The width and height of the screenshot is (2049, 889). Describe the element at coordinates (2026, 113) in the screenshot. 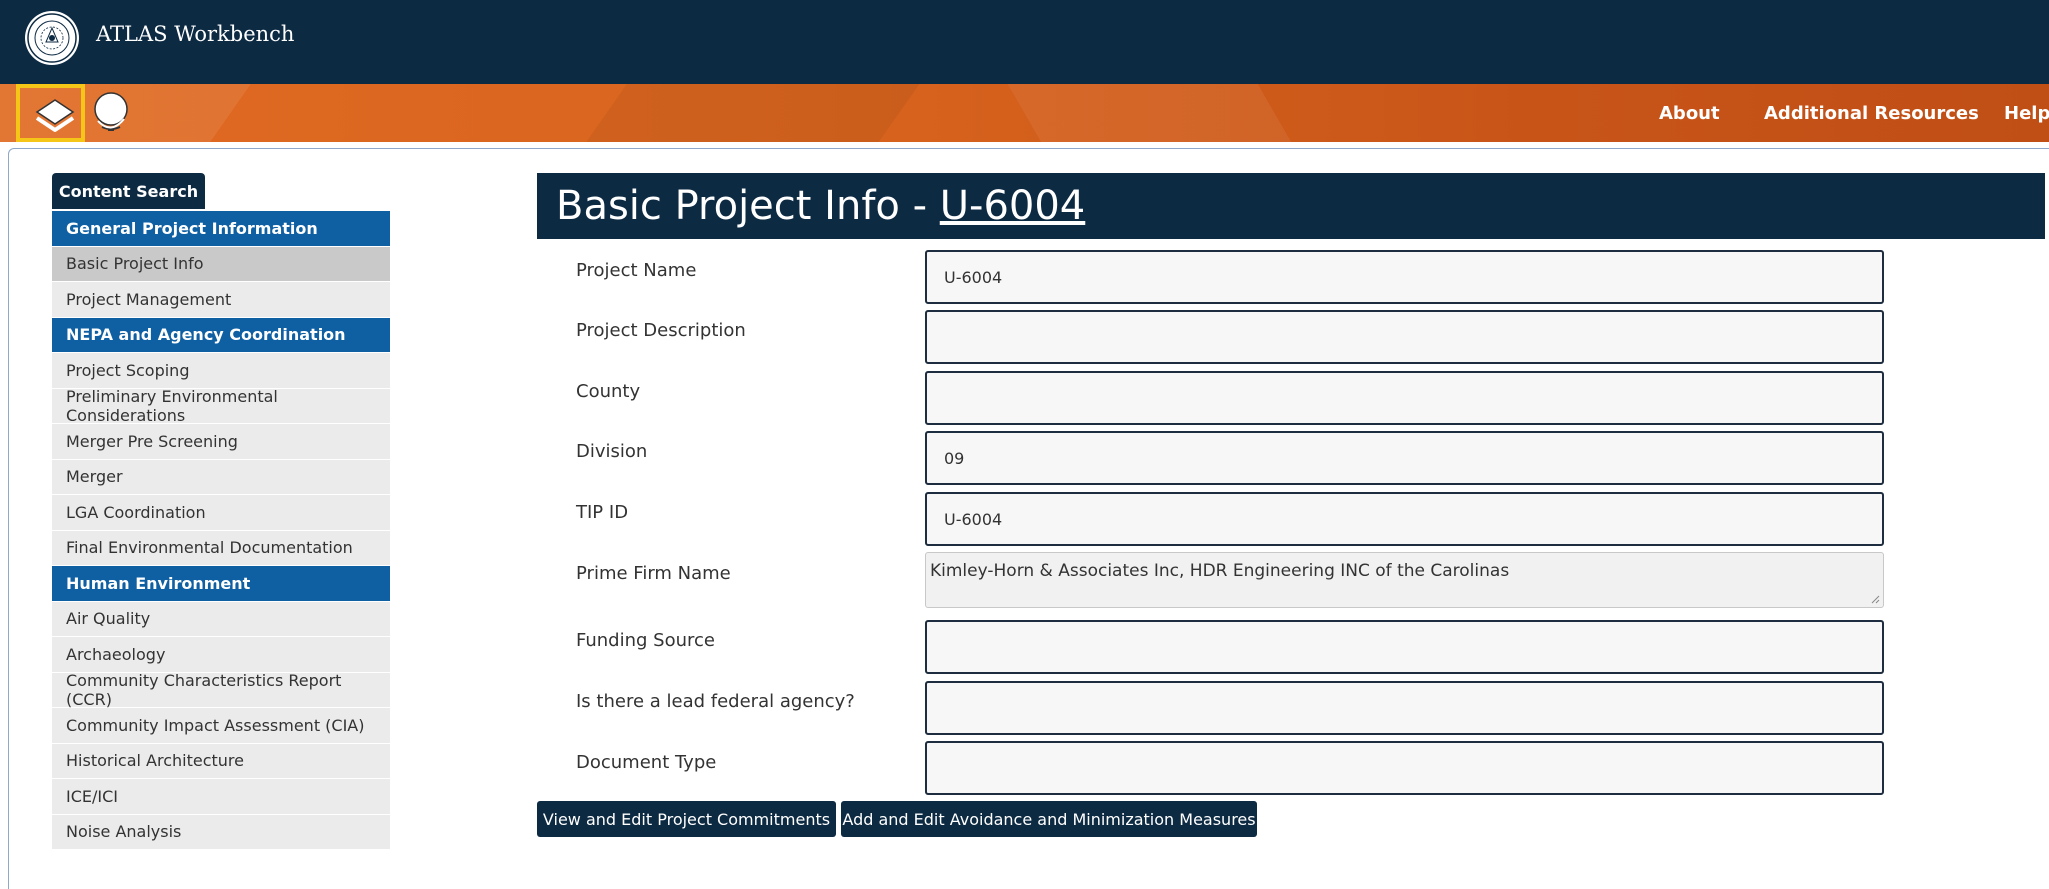

I see `nav-help: Help` at that location.